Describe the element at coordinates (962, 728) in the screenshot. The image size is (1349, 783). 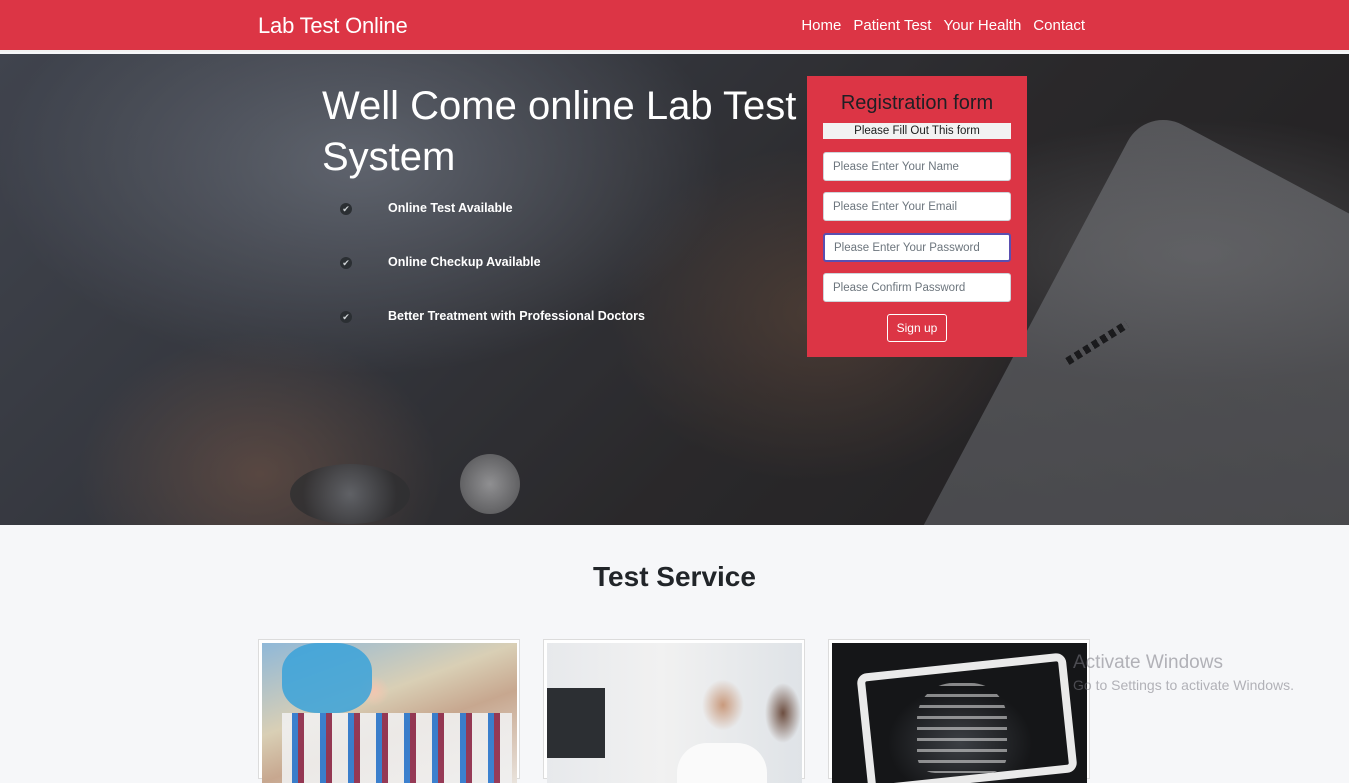
I see `xray-ribs-shape` at that location.